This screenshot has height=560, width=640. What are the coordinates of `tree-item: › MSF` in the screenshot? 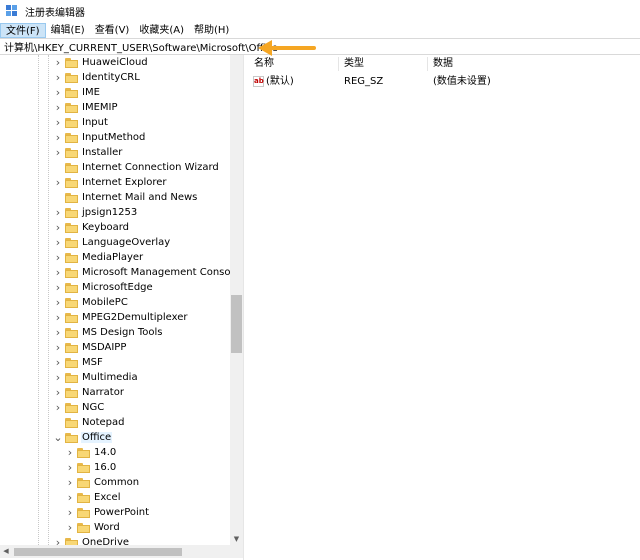 It's located at (78, 362).